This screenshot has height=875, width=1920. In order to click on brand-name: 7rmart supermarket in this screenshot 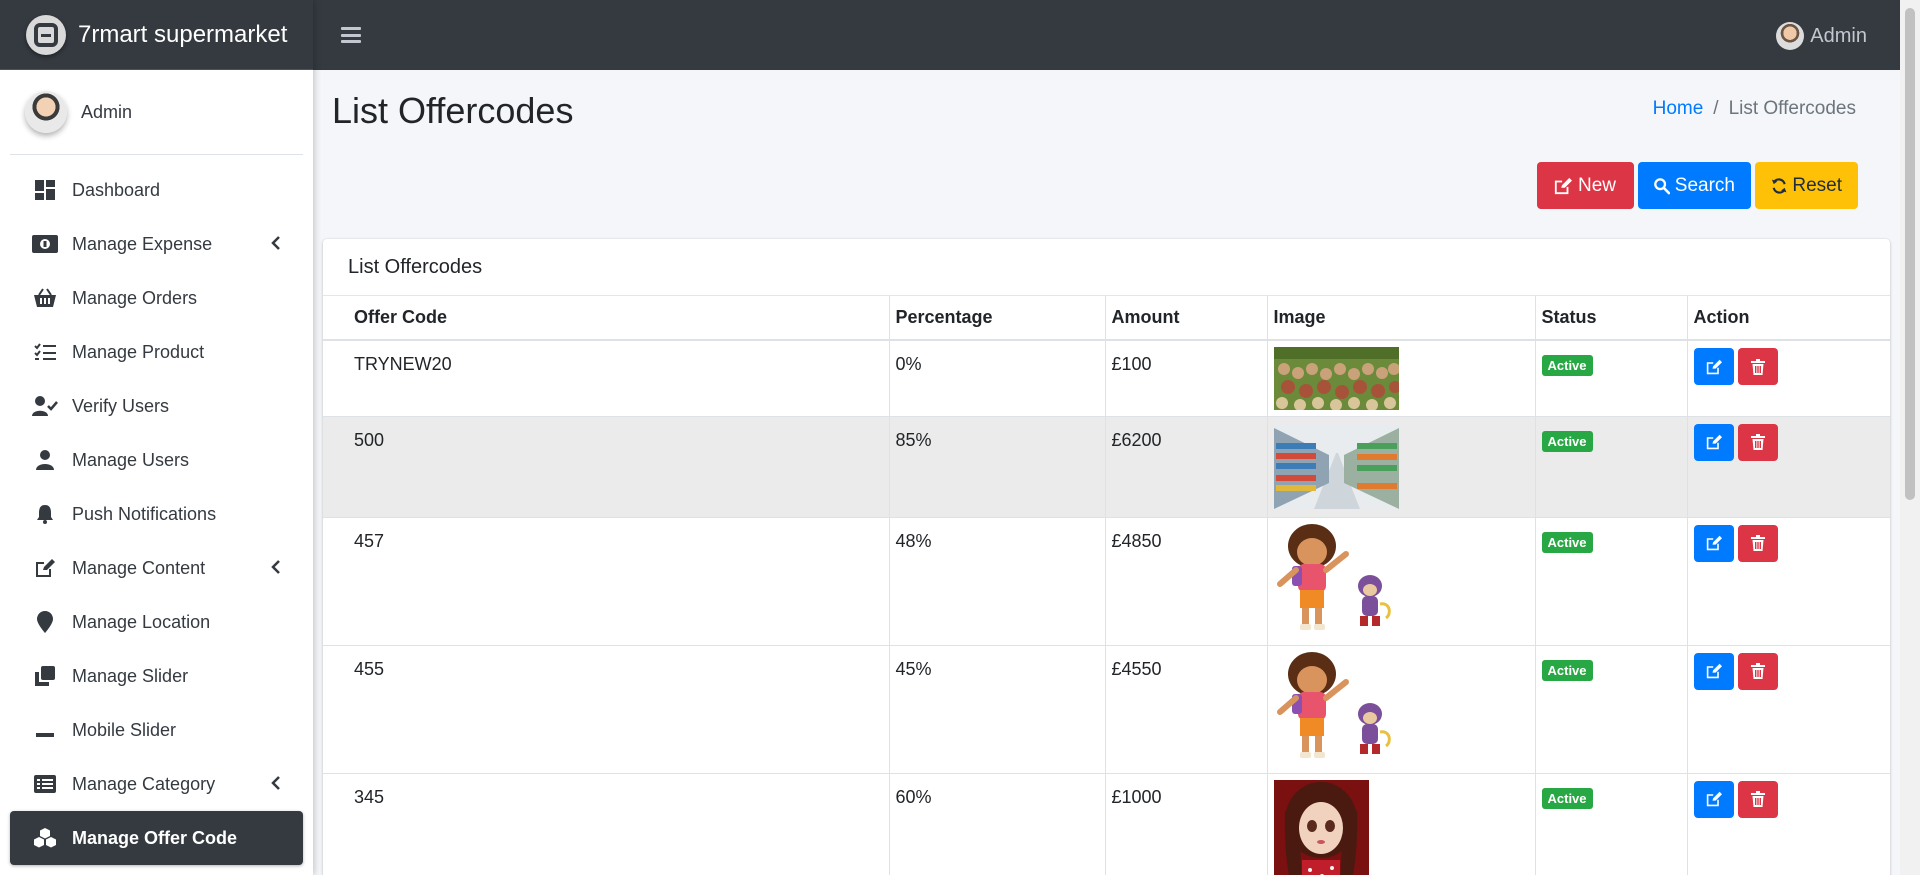, I will do `click(183, 34)`.